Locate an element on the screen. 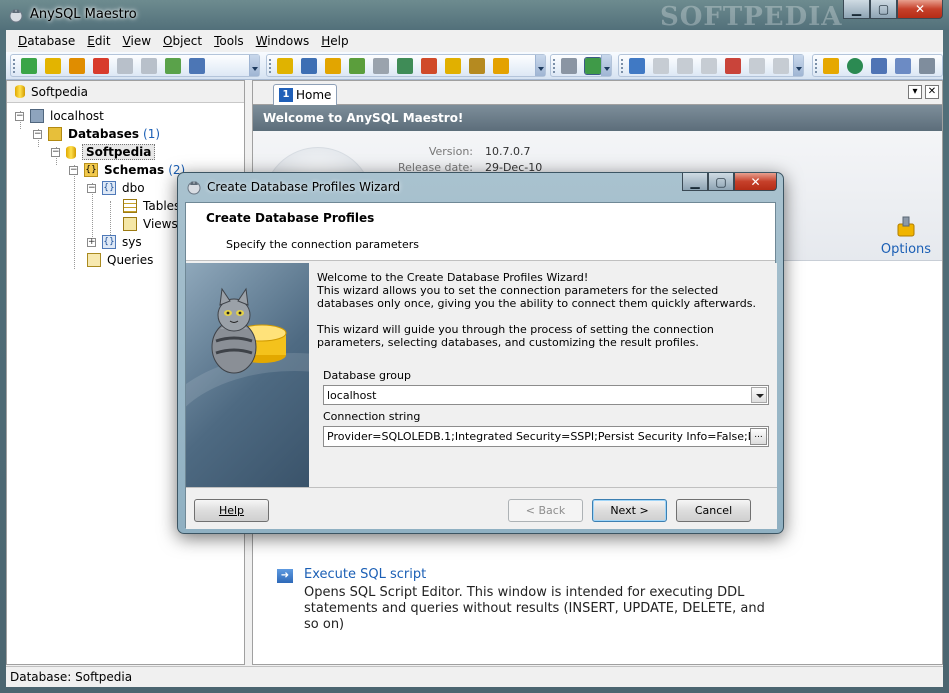 Image resolution: width=949 pixels, height=693 pixels. bar-chart-icon is located at coordinates (429, 65).